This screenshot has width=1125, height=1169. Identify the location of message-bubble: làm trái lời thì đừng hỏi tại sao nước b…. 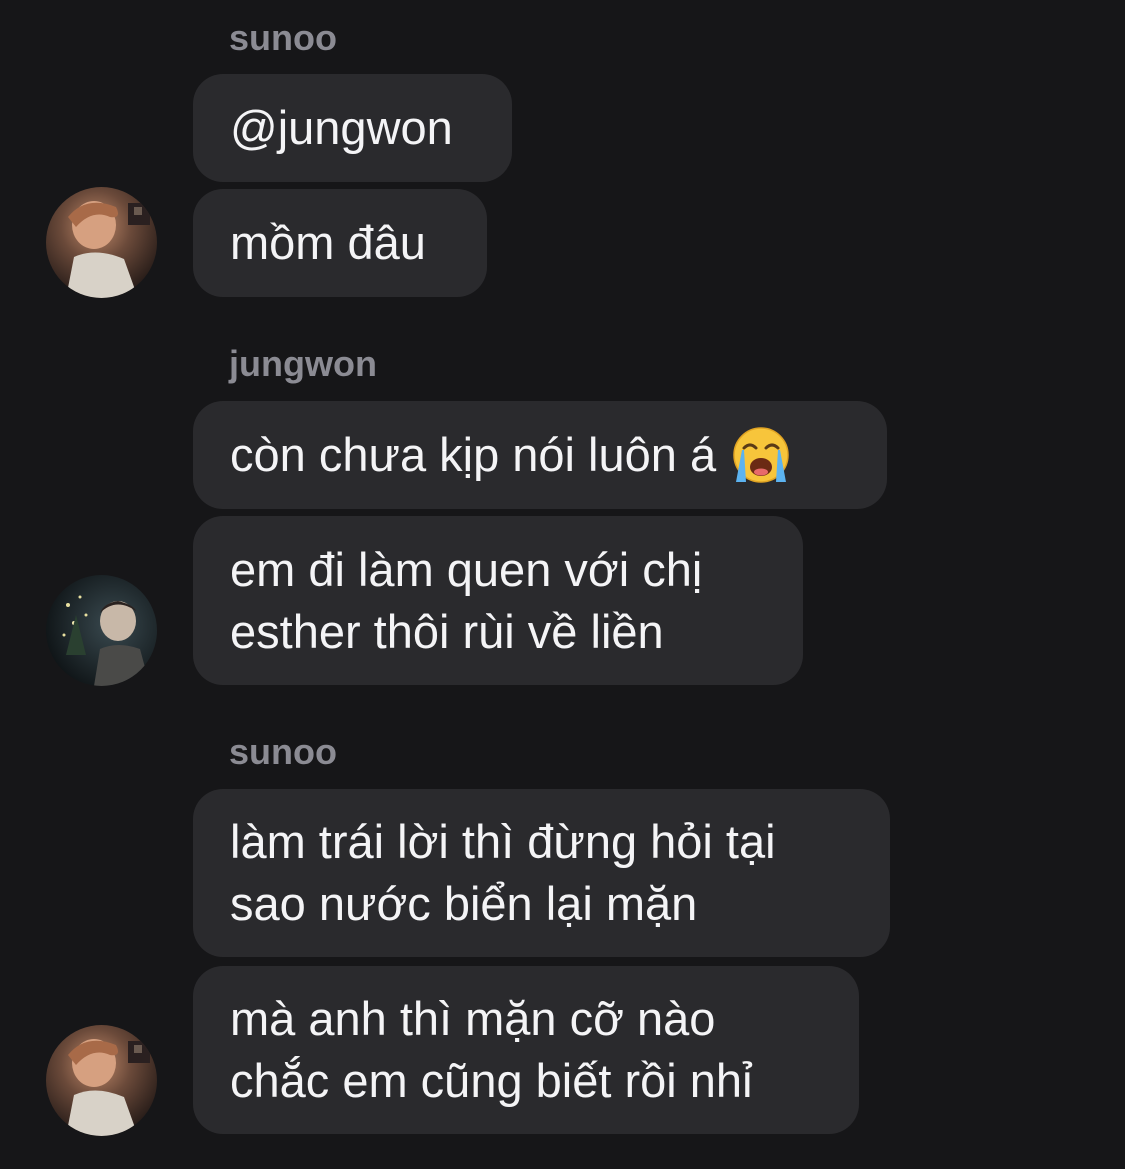
(541, 873).